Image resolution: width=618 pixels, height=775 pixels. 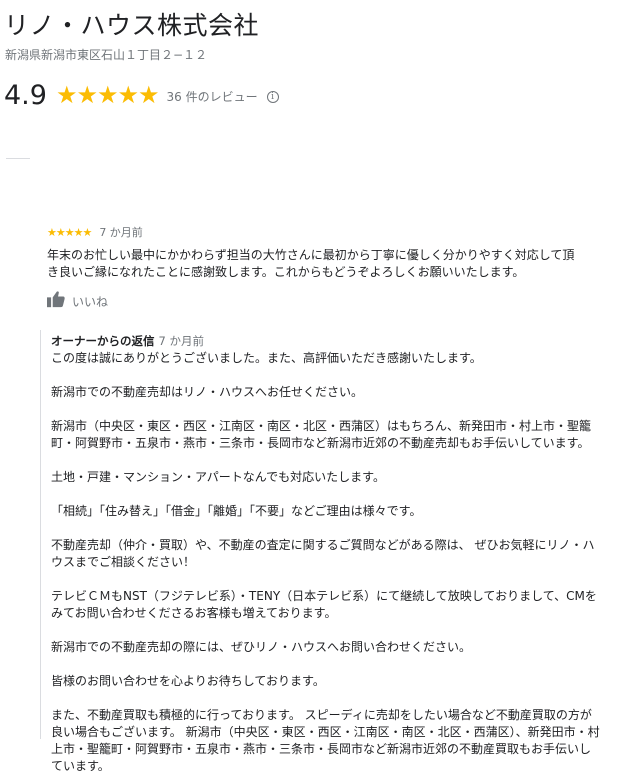 What do you see at coordinates (56, 301) in the screenshot?
I see `thumbs-up-icon` at bounding box center [56, 301].